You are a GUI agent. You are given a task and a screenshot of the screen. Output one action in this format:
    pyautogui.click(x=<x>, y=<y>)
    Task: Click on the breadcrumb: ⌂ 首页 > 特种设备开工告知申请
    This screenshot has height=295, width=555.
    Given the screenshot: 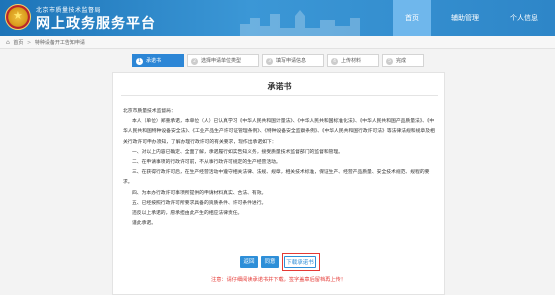 What is the action you would take?
    pyautogui.click(x=277, y=42)
    